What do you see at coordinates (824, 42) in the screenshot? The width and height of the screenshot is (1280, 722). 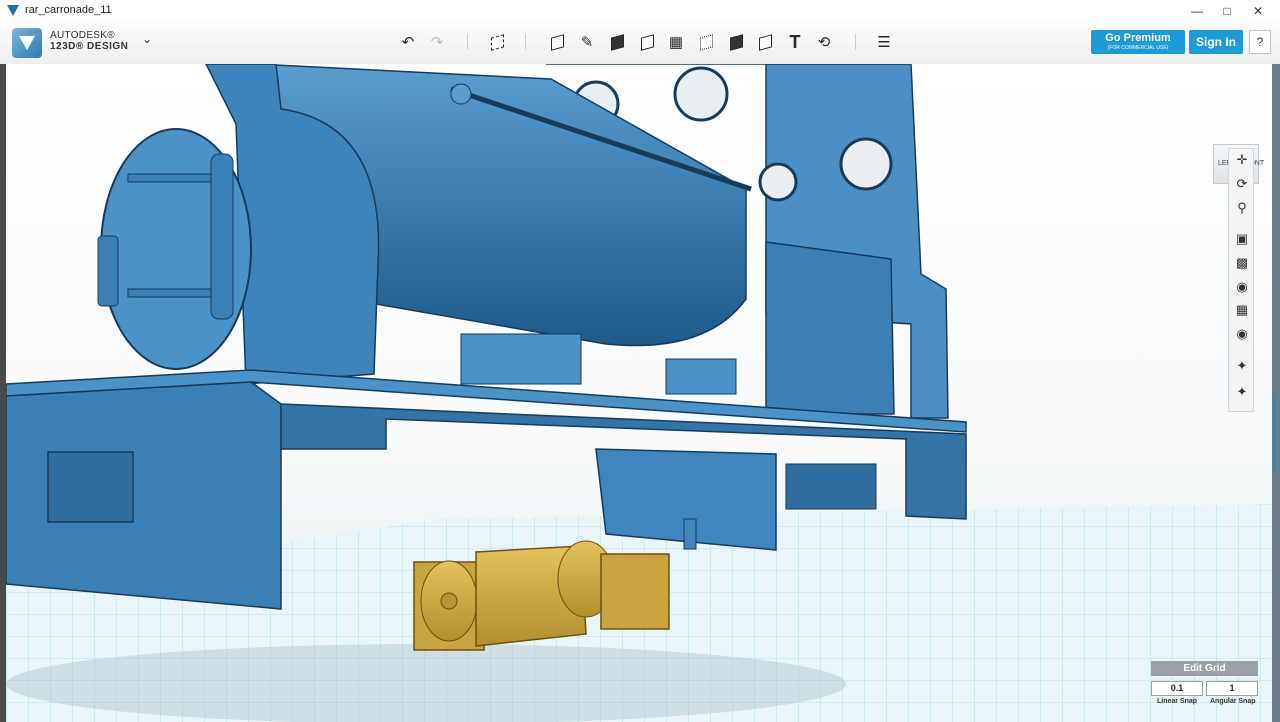 I see `snap-icon: ⟲` at bounding box center [824, 42].